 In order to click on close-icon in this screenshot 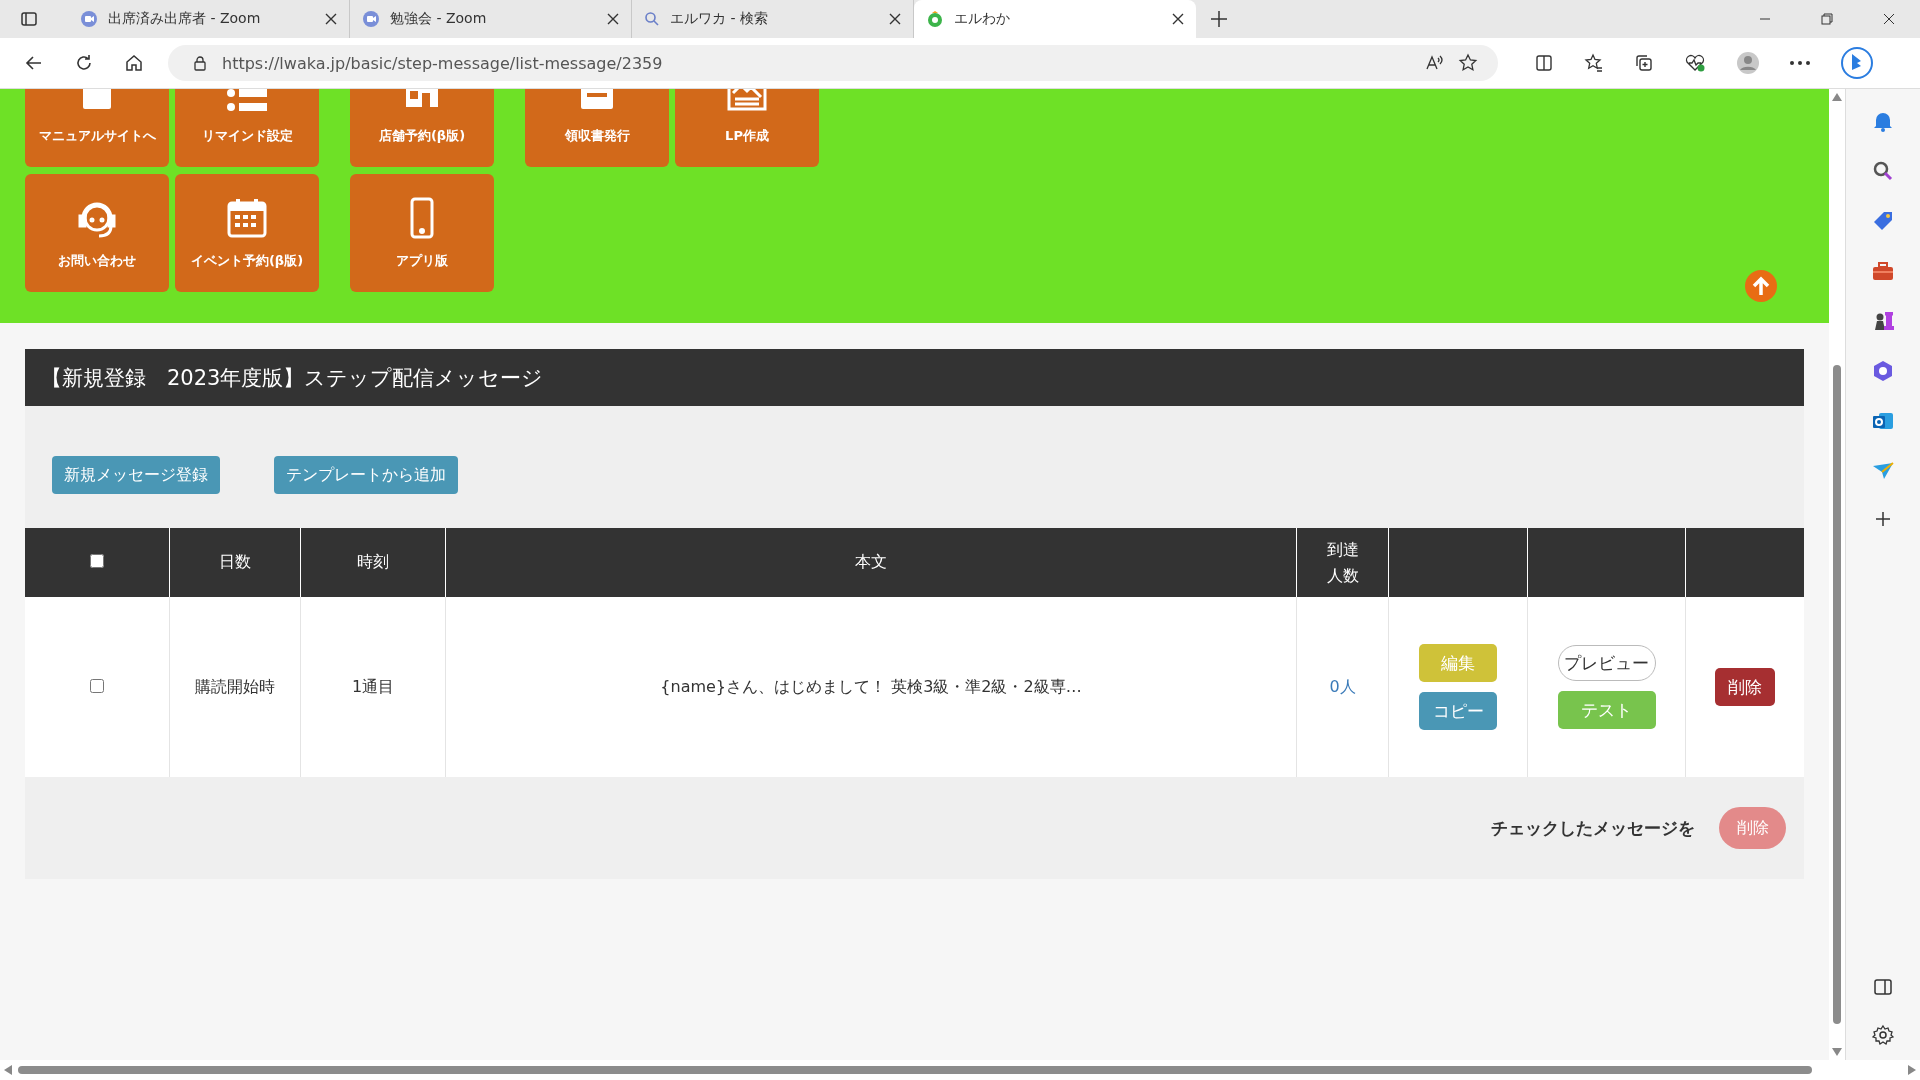, I will do `click(1889, 19)`.